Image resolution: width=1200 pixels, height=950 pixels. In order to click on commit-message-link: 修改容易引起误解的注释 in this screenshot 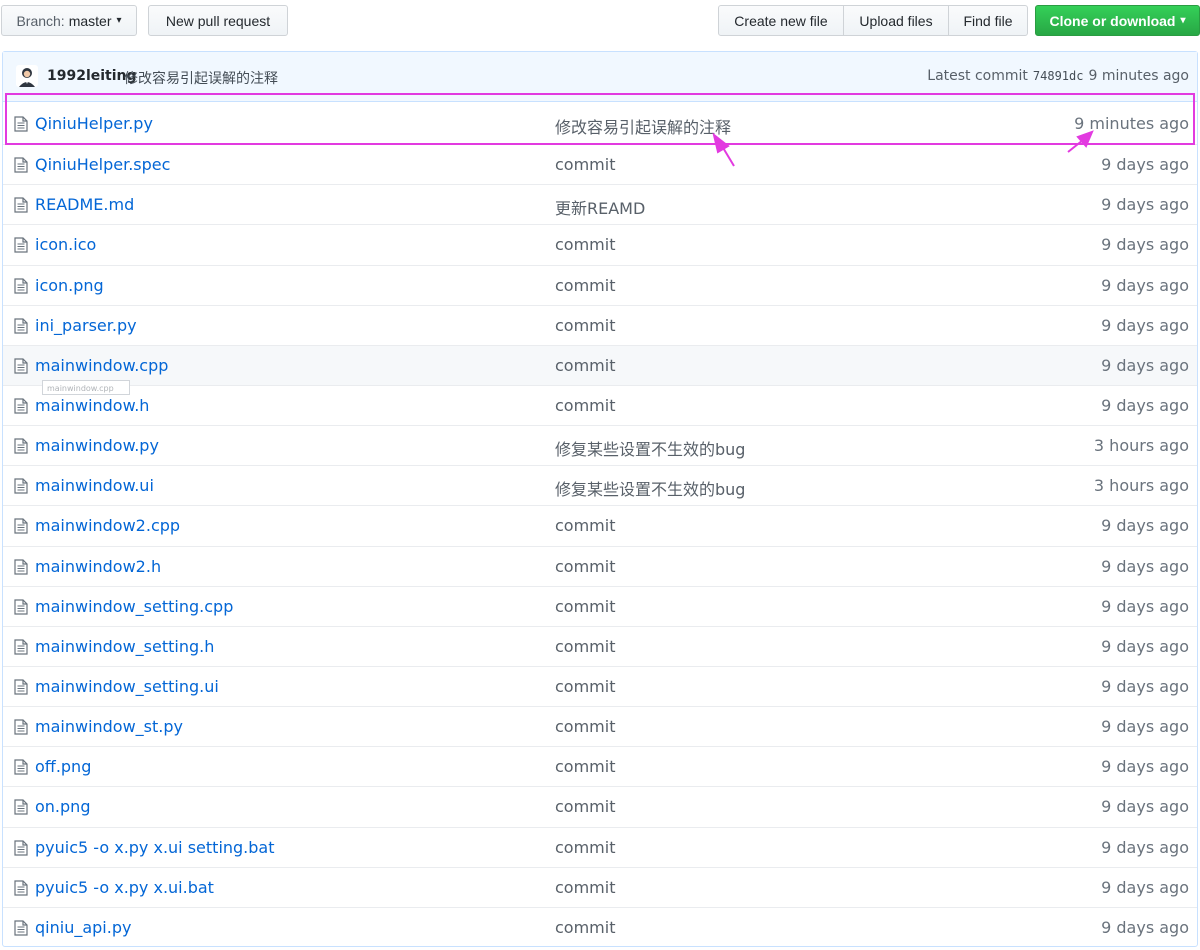, I will do `click(201, 78)`.